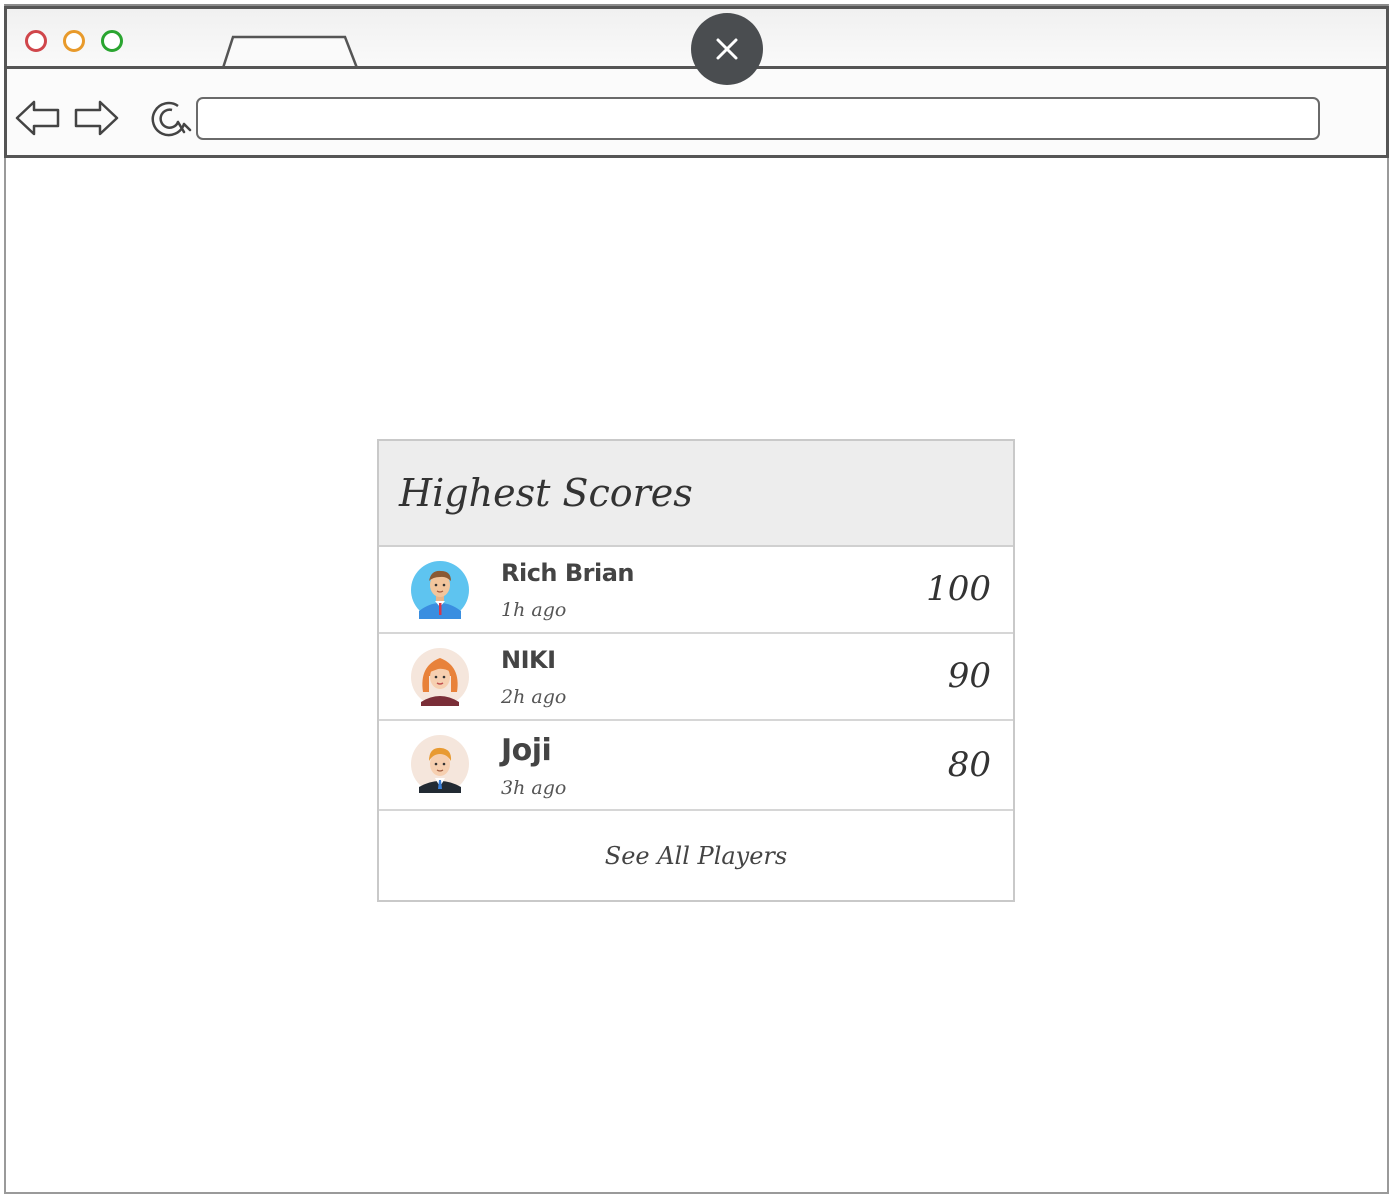 The height and width of the screenshot is (1198, 1393). What do you see at coordinates (969, 765) in the screenshot?
I see `player-score: 80` at bounding box center [969, 765].